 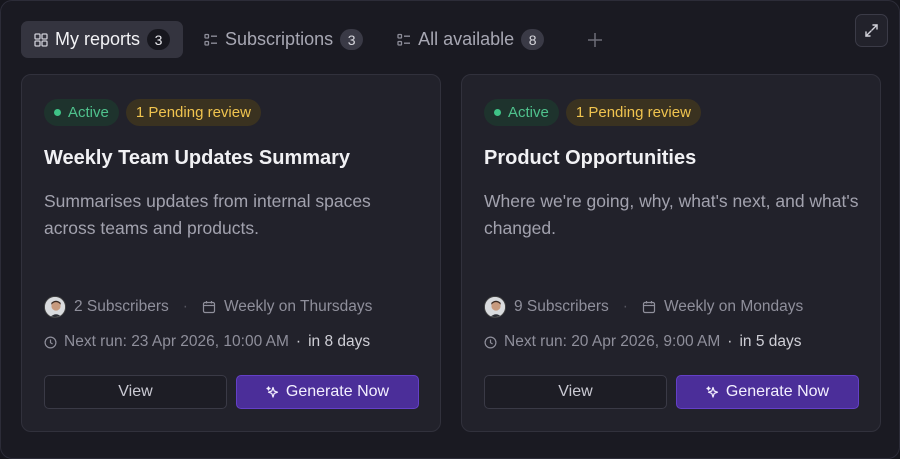 I want to click on next-run-label: Next run: 23 Apr 2026, 10:00 AM, so click(x=176, y=341).